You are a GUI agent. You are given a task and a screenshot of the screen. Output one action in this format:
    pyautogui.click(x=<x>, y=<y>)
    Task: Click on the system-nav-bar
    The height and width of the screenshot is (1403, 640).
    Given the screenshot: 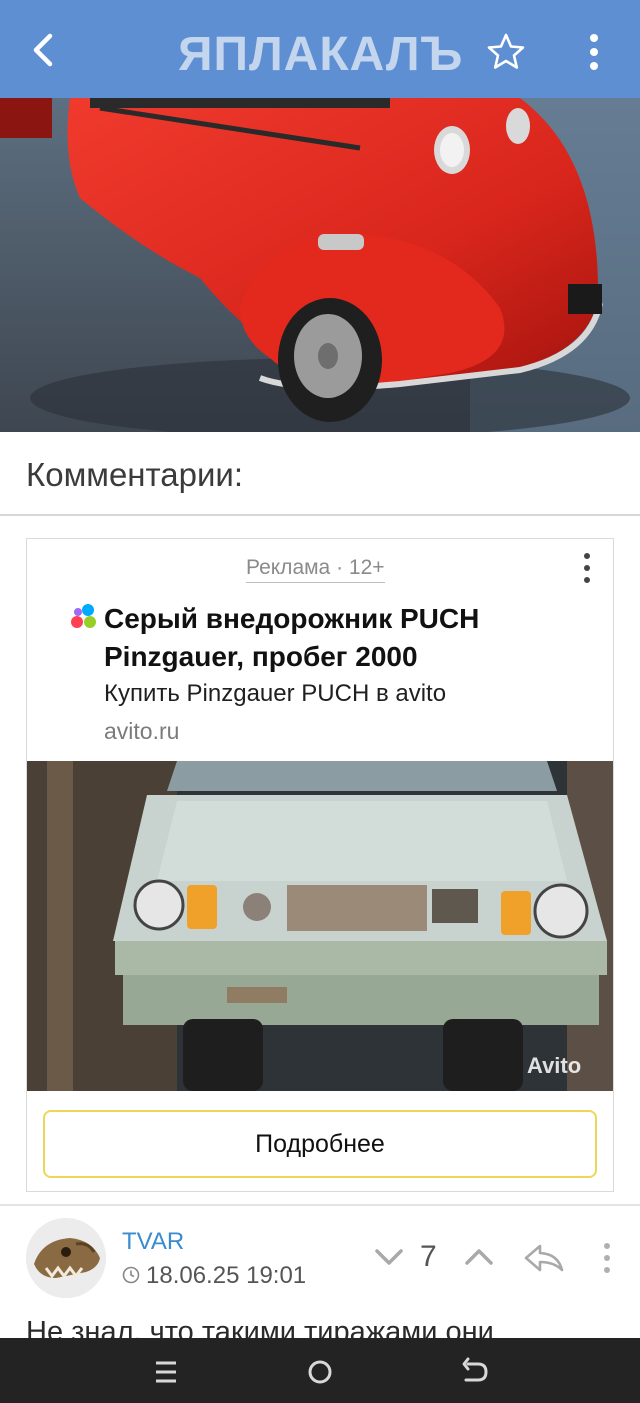 What is the action you would take?
    pyautogui.click(x=320, y=1370)
    